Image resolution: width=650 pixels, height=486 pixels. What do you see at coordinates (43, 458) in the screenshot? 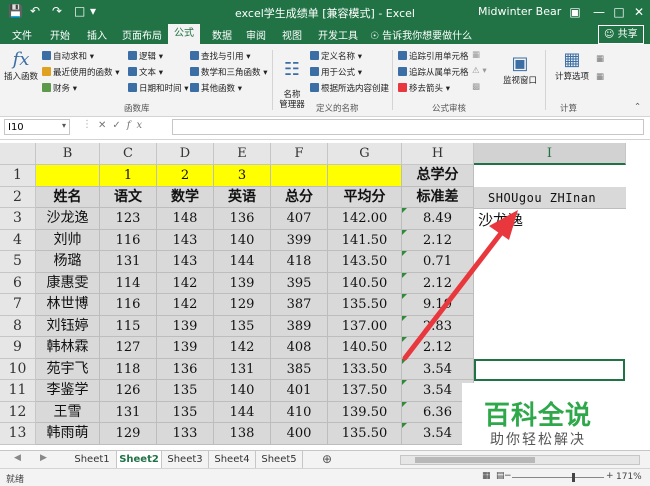
I see `next-sheet-icon: ▶` at bounding box center [43, 458].